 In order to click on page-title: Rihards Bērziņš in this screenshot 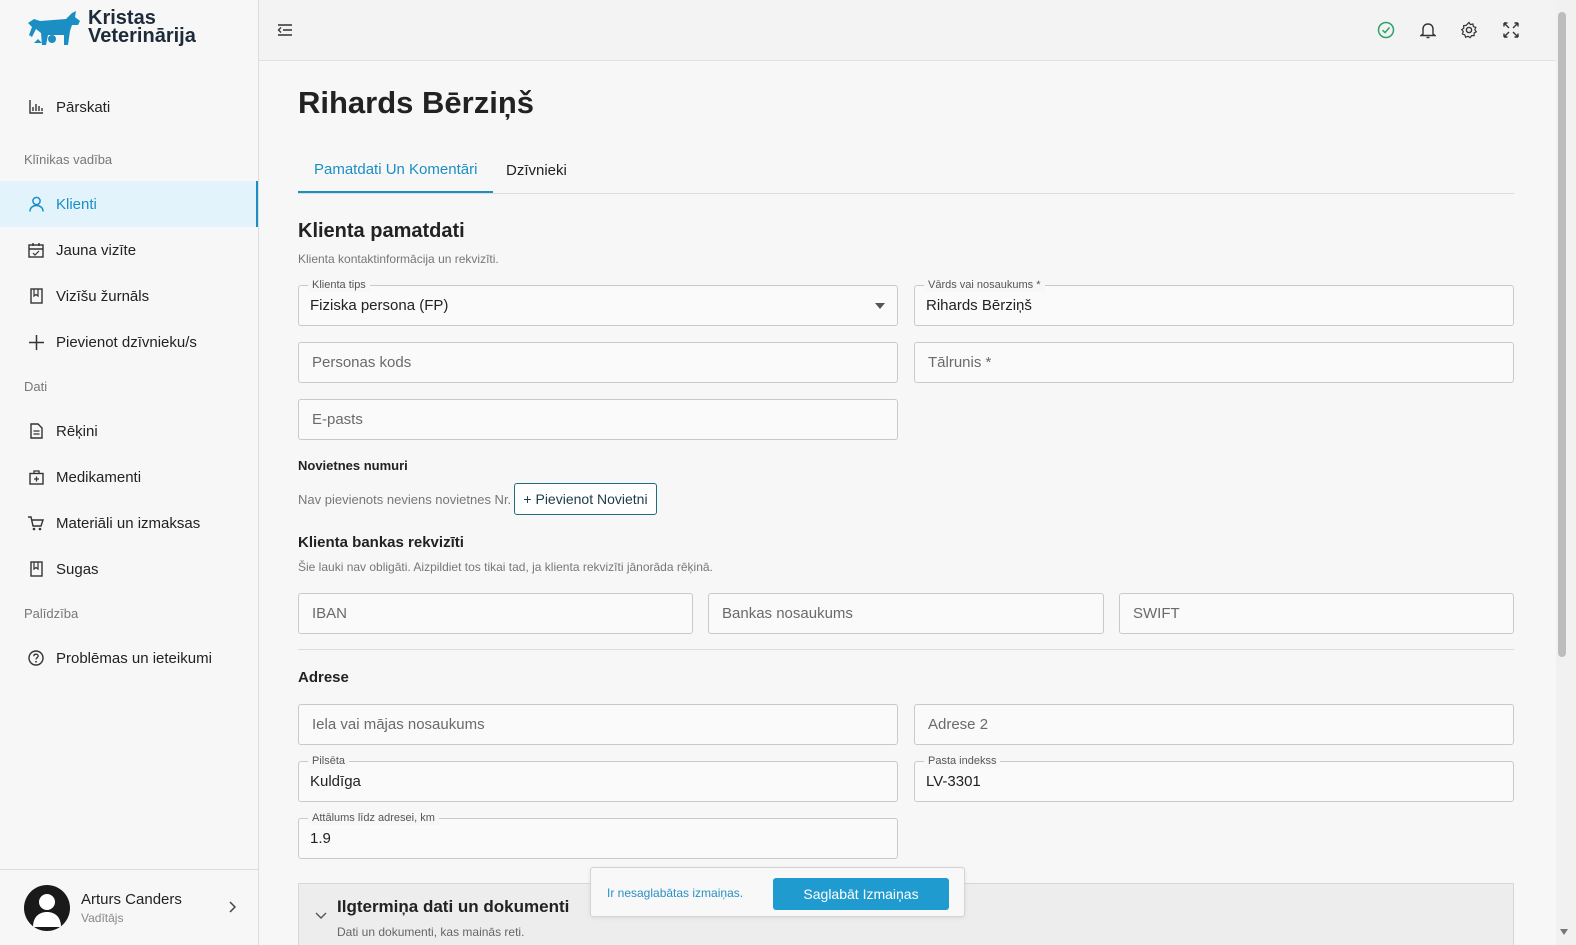, I will do `click(416, 102)`.